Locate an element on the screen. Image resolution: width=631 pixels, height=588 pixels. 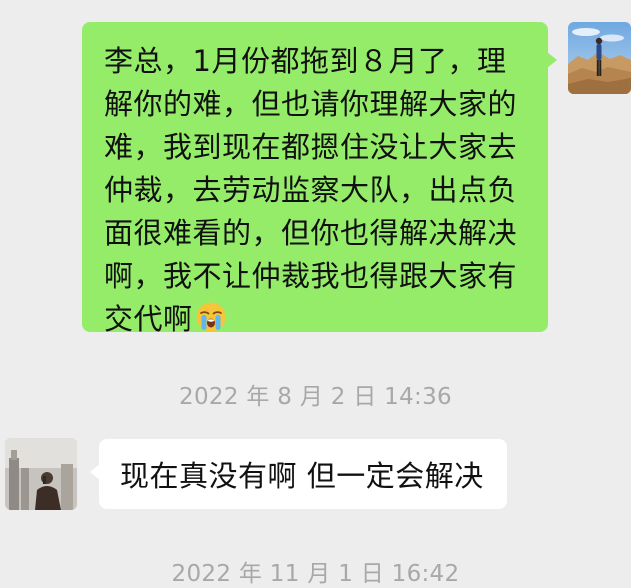
message-timestamp: 2022 年 8 月 2 日 14:36 is located at coordinates (315, 397).